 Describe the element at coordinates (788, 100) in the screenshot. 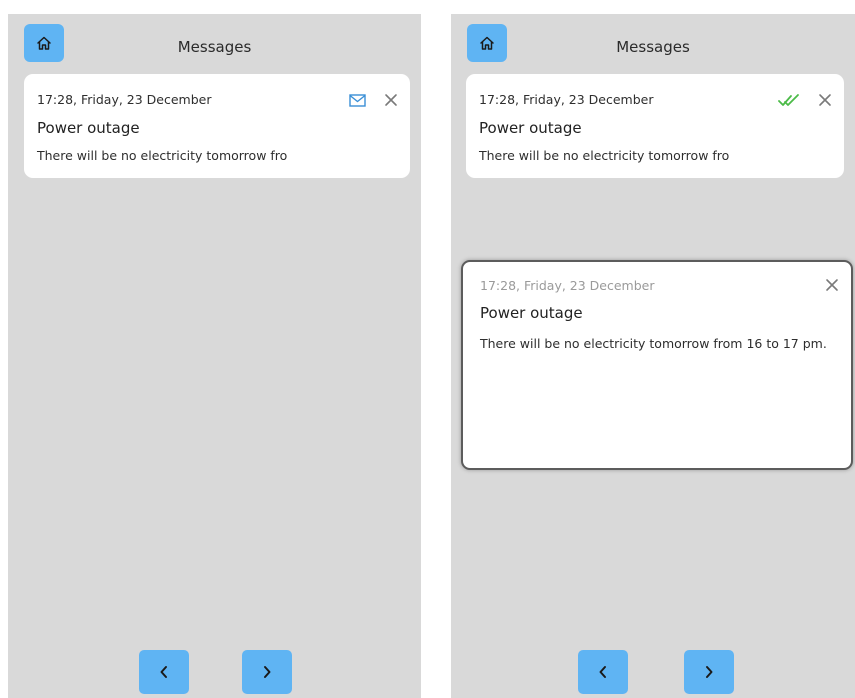

I see `read-check-icon` at that location.